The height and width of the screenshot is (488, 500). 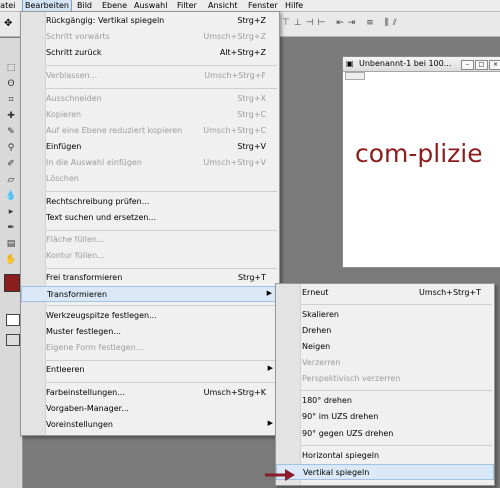 I want to click on menu-item-undo: Rückgängig: Vertikal spiegeln Strg+Z, so click(x=150, y=21).